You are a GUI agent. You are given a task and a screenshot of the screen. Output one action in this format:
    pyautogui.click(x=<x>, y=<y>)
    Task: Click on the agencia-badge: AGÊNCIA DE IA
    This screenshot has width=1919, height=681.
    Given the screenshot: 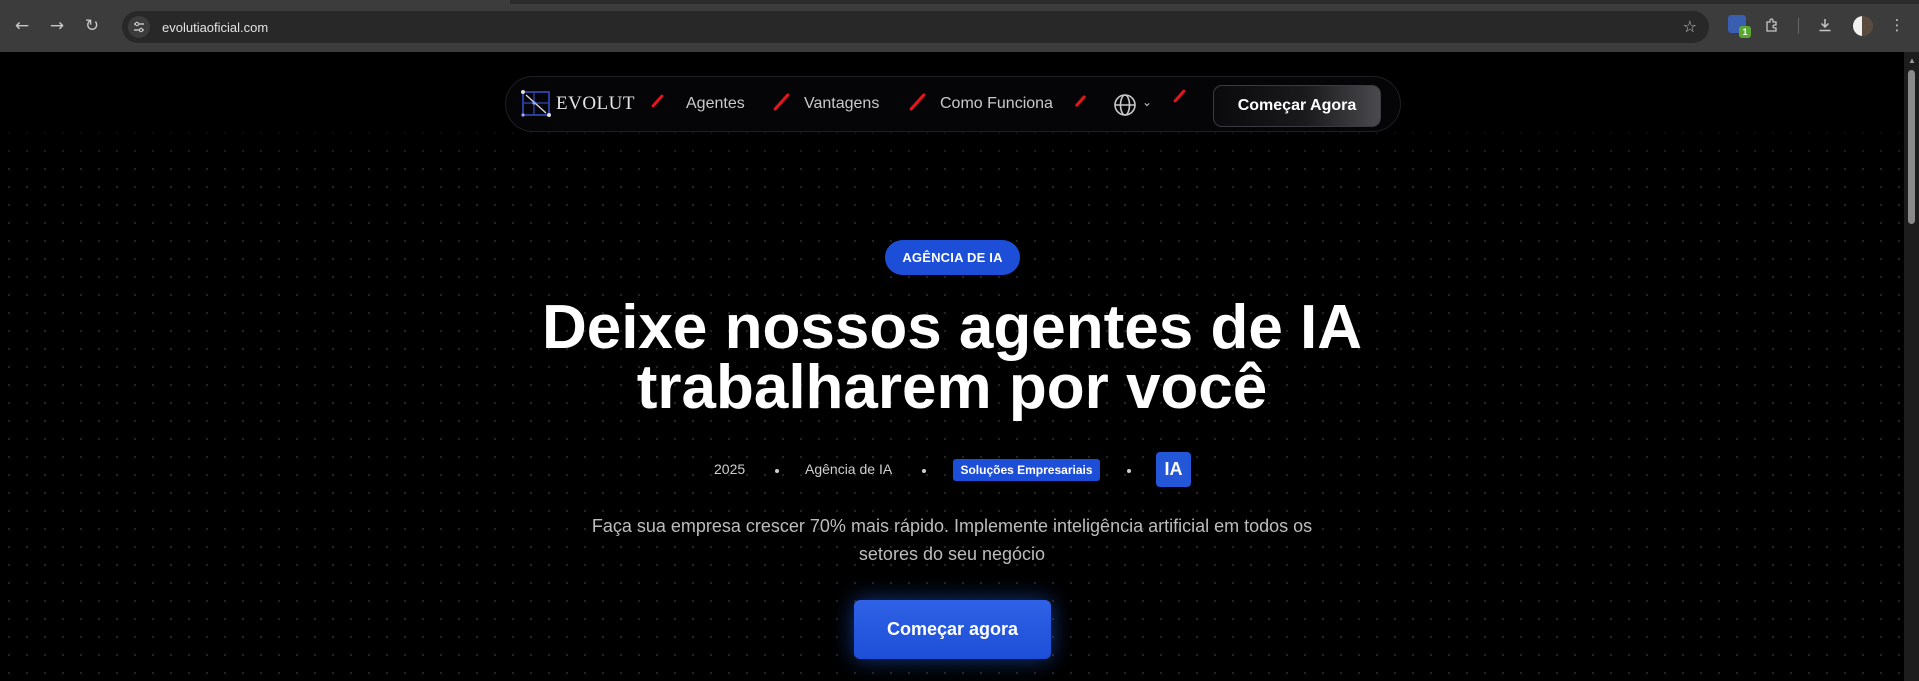 What is the action you would take?
    pyautogui.click(x=952, y=257)
    